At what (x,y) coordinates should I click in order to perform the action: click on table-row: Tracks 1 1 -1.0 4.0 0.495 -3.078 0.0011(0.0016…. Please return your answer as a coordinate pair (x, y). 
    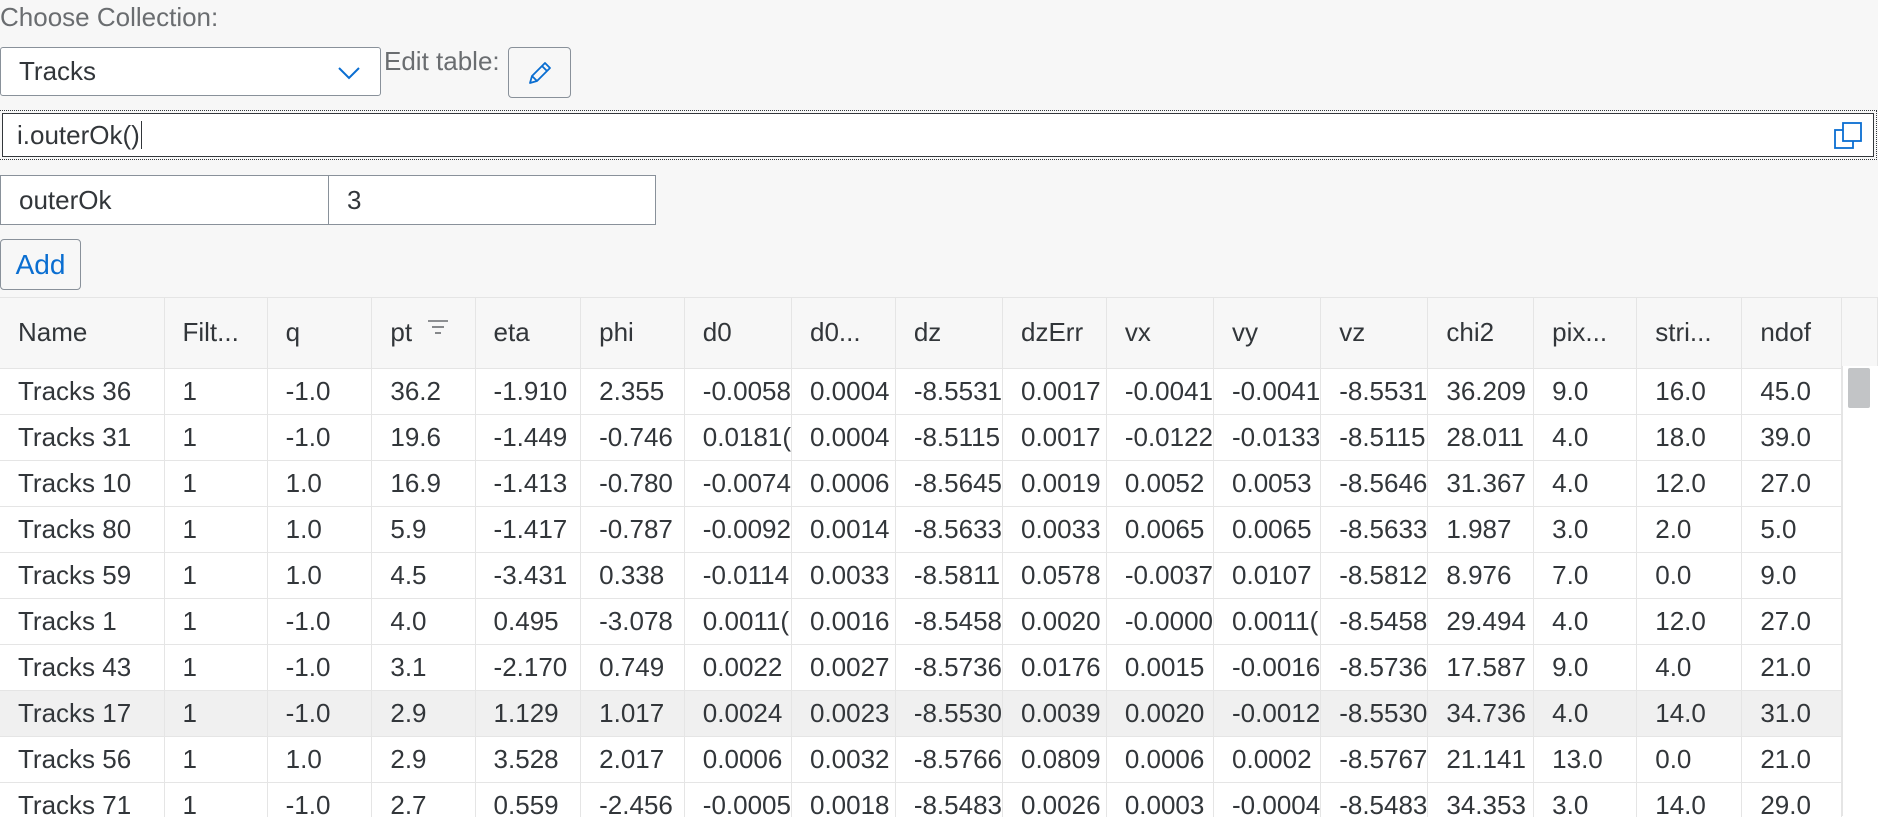
    Looking at the image, I should click on (939, 621).